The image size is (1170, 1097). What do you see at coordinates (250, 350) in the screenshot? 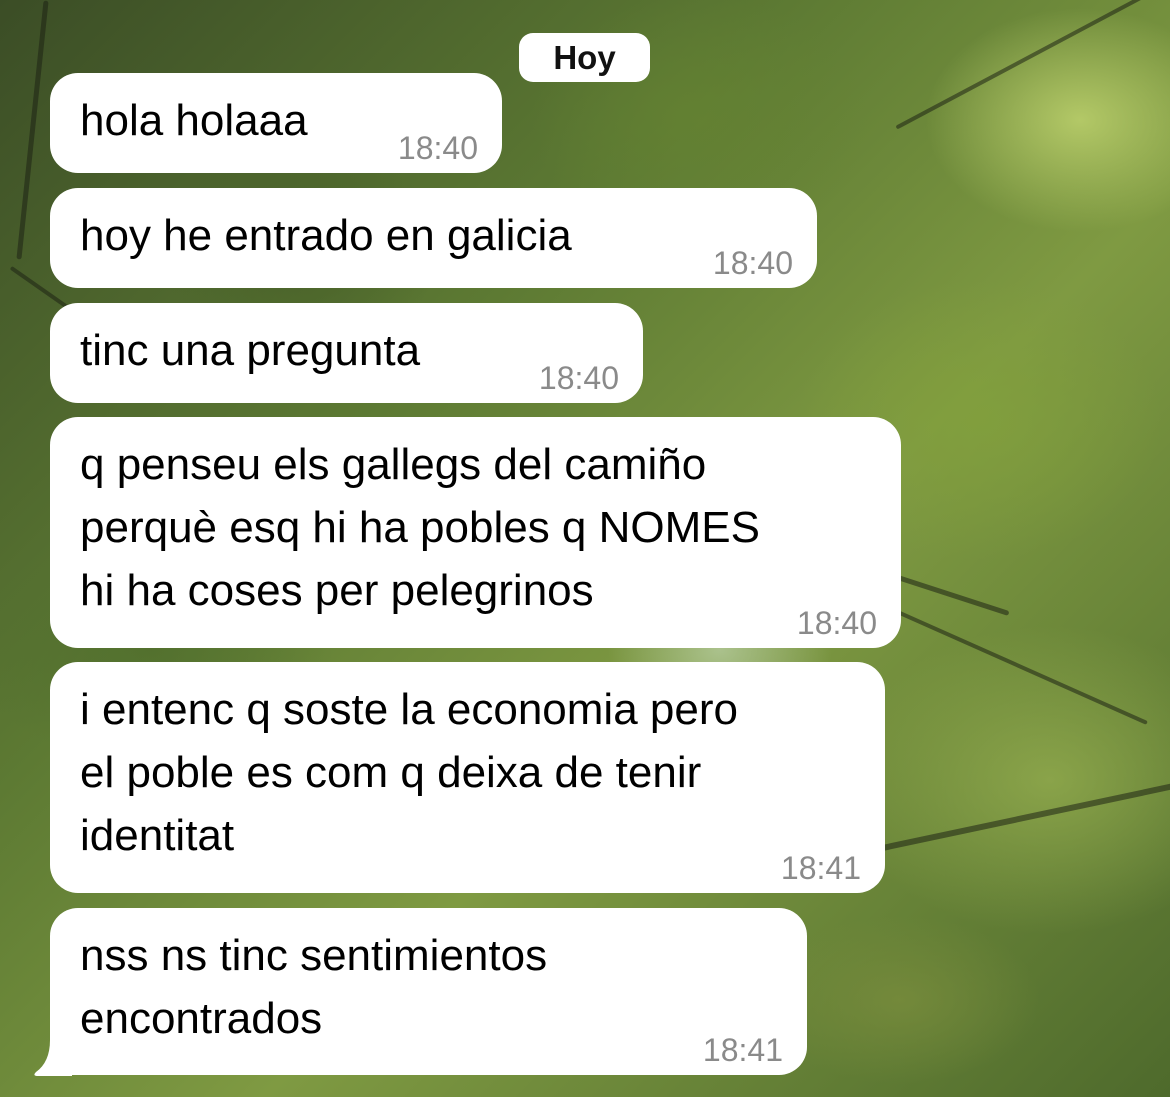
I see `message-text: tinc una pregunta` at bounding box center [250, 350].